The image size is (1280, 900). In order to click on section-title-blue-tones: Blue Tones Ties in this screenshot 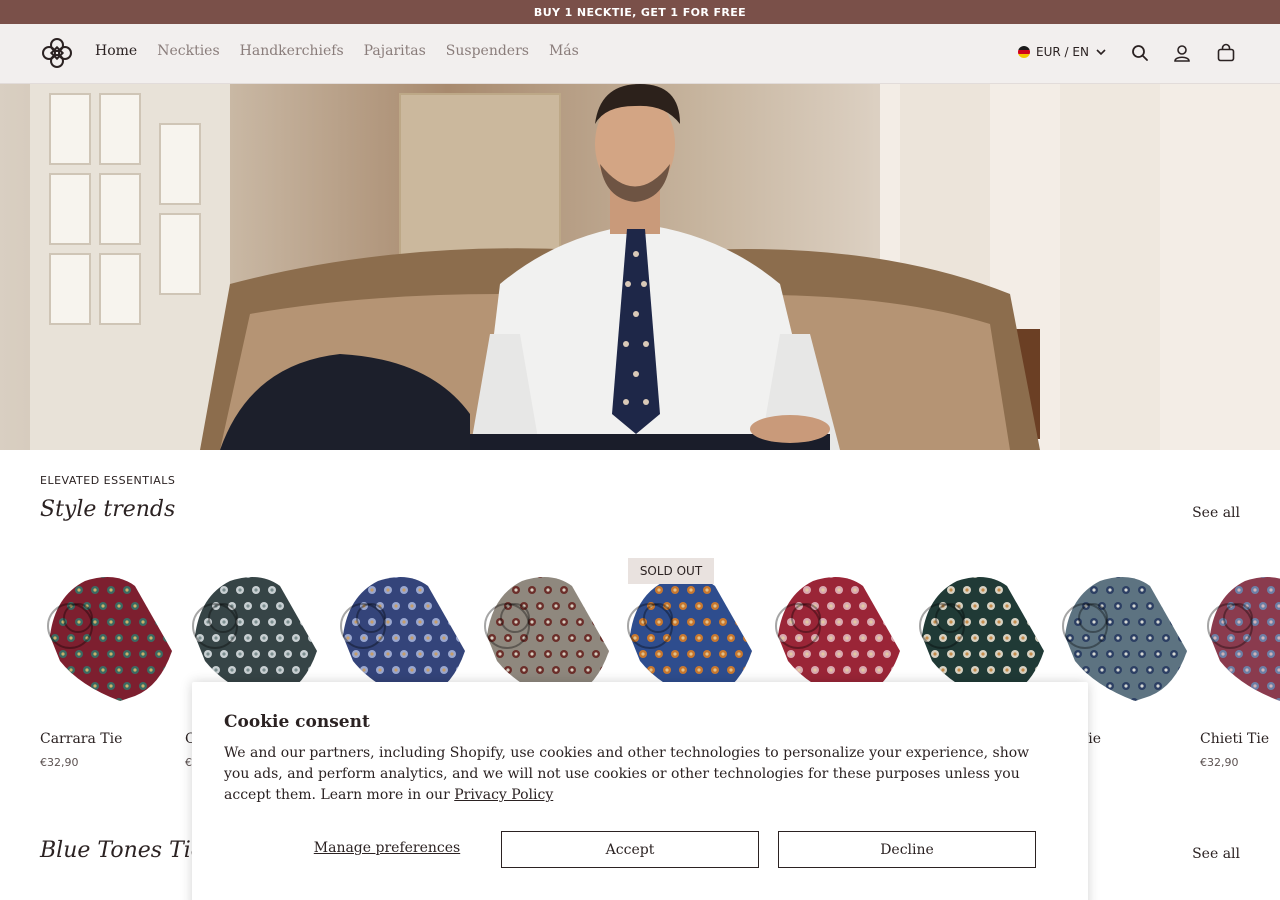, I will do `click(128, 850)`.